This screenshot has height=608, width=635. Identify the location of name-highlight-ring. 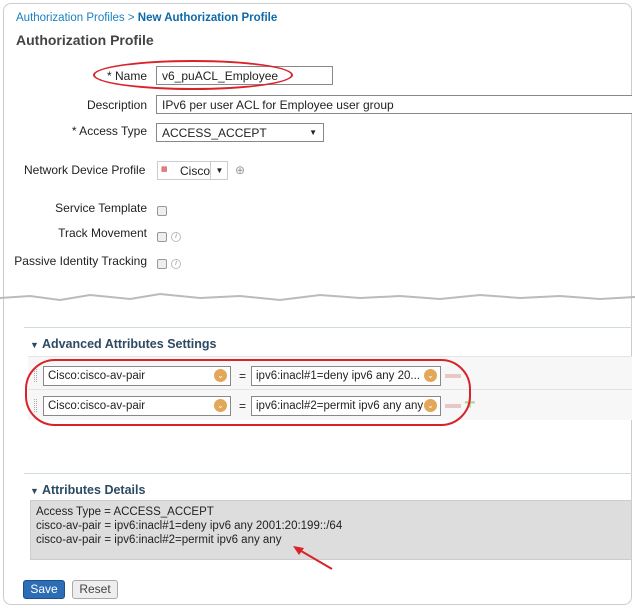
(193, 75).